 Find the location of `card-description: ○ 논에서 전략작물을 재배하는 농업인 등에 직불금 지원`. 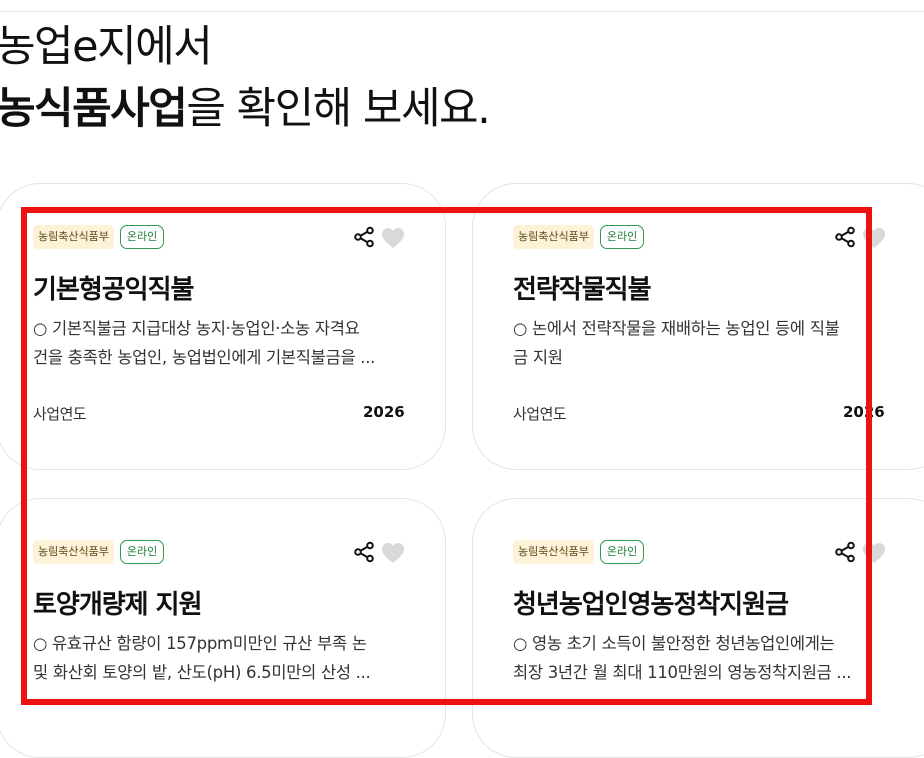

card-description: ○ 논에서 전략작물을 재배하는 농업인 등에 직불금 지원 is located at coordinates (691, 343).